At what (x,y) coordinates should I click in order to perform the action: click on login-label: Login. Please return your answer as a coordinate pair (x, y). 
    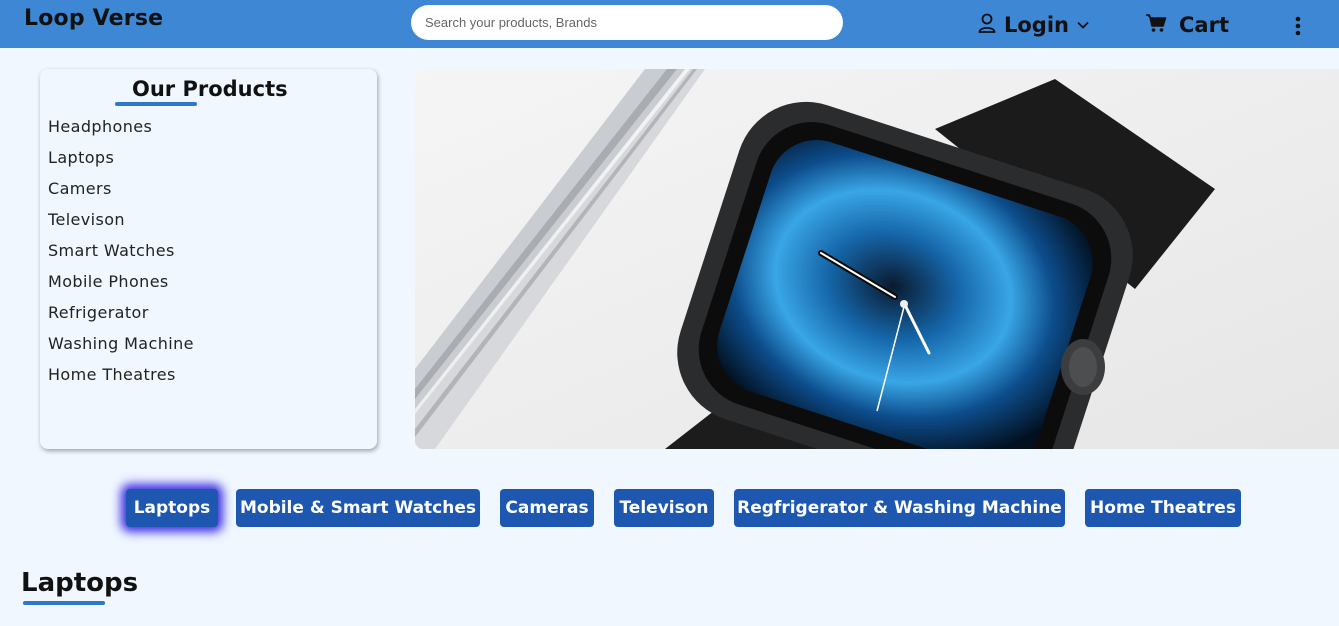
    Looking at the image, I should click on (1036, 25).